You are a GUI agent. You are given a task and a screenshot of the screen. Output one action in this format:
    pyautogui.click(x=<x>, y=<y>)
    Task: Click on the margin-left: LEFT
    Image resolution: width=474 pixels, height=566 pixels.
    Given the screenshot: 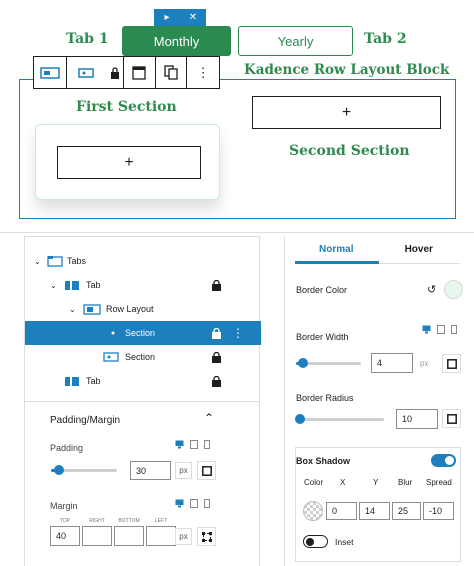 What is the action you would take?
    pyautogui.click(x=161, y=532)
    